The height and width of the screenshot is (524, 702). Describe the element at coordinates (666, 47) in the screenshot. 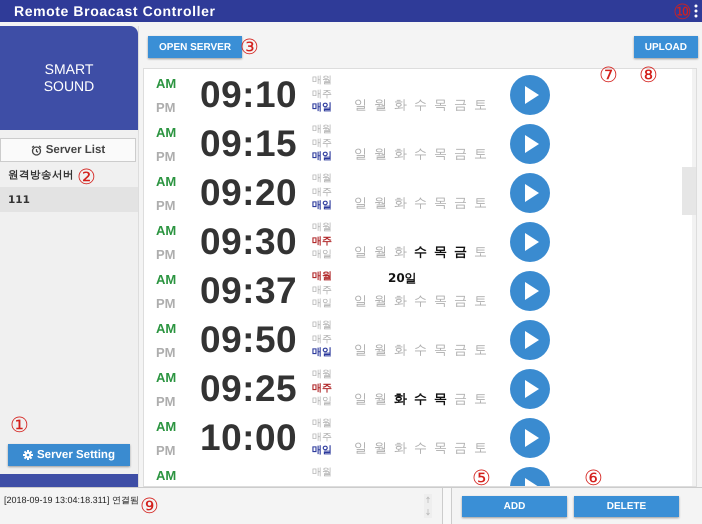

I see `upload-button: UPLOAD` at that location.